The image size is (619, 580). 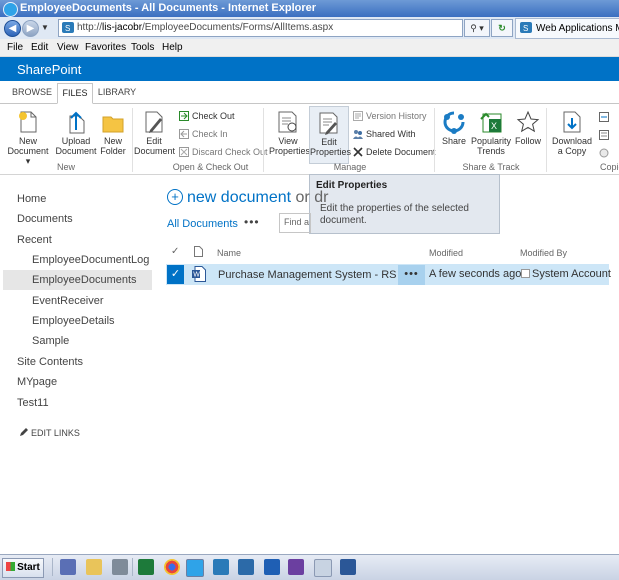 What do you see at coordinates (528, 128) in the screenshot?
I see `follow-button: Follow` at bounding box center [528, 128].